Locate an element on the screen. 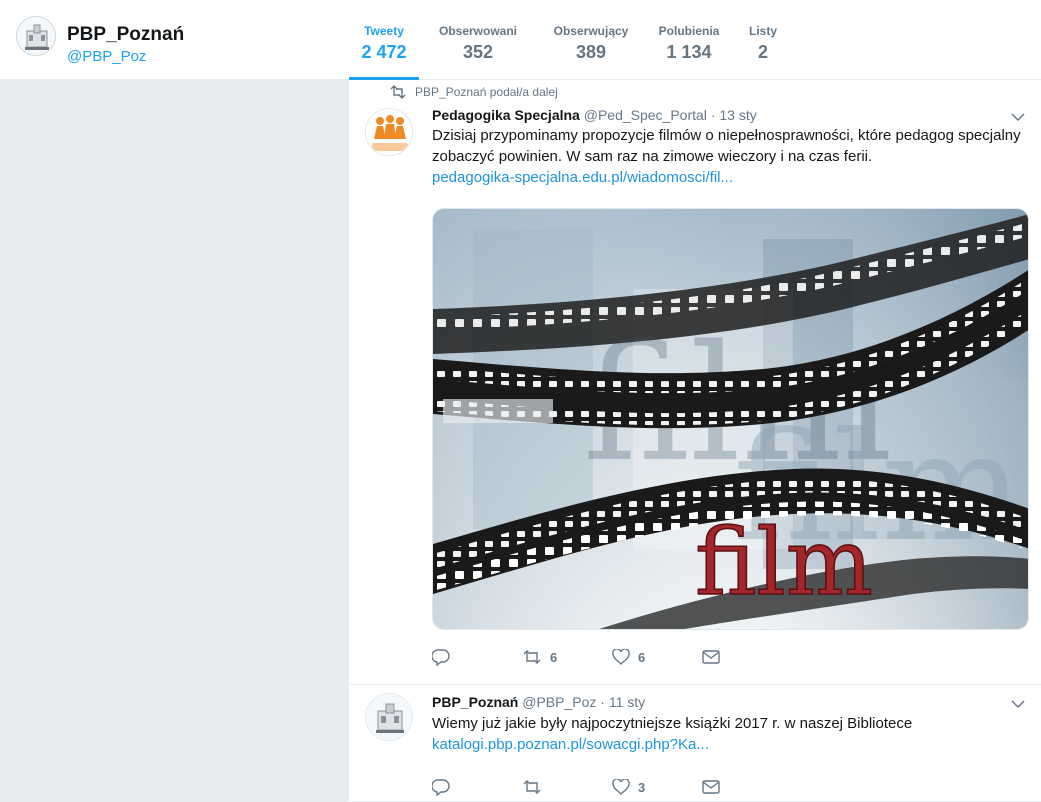 This screenshot has height=802, width=1041. profile-handle: @PBP_Poz is located at coordinates (106, 57).